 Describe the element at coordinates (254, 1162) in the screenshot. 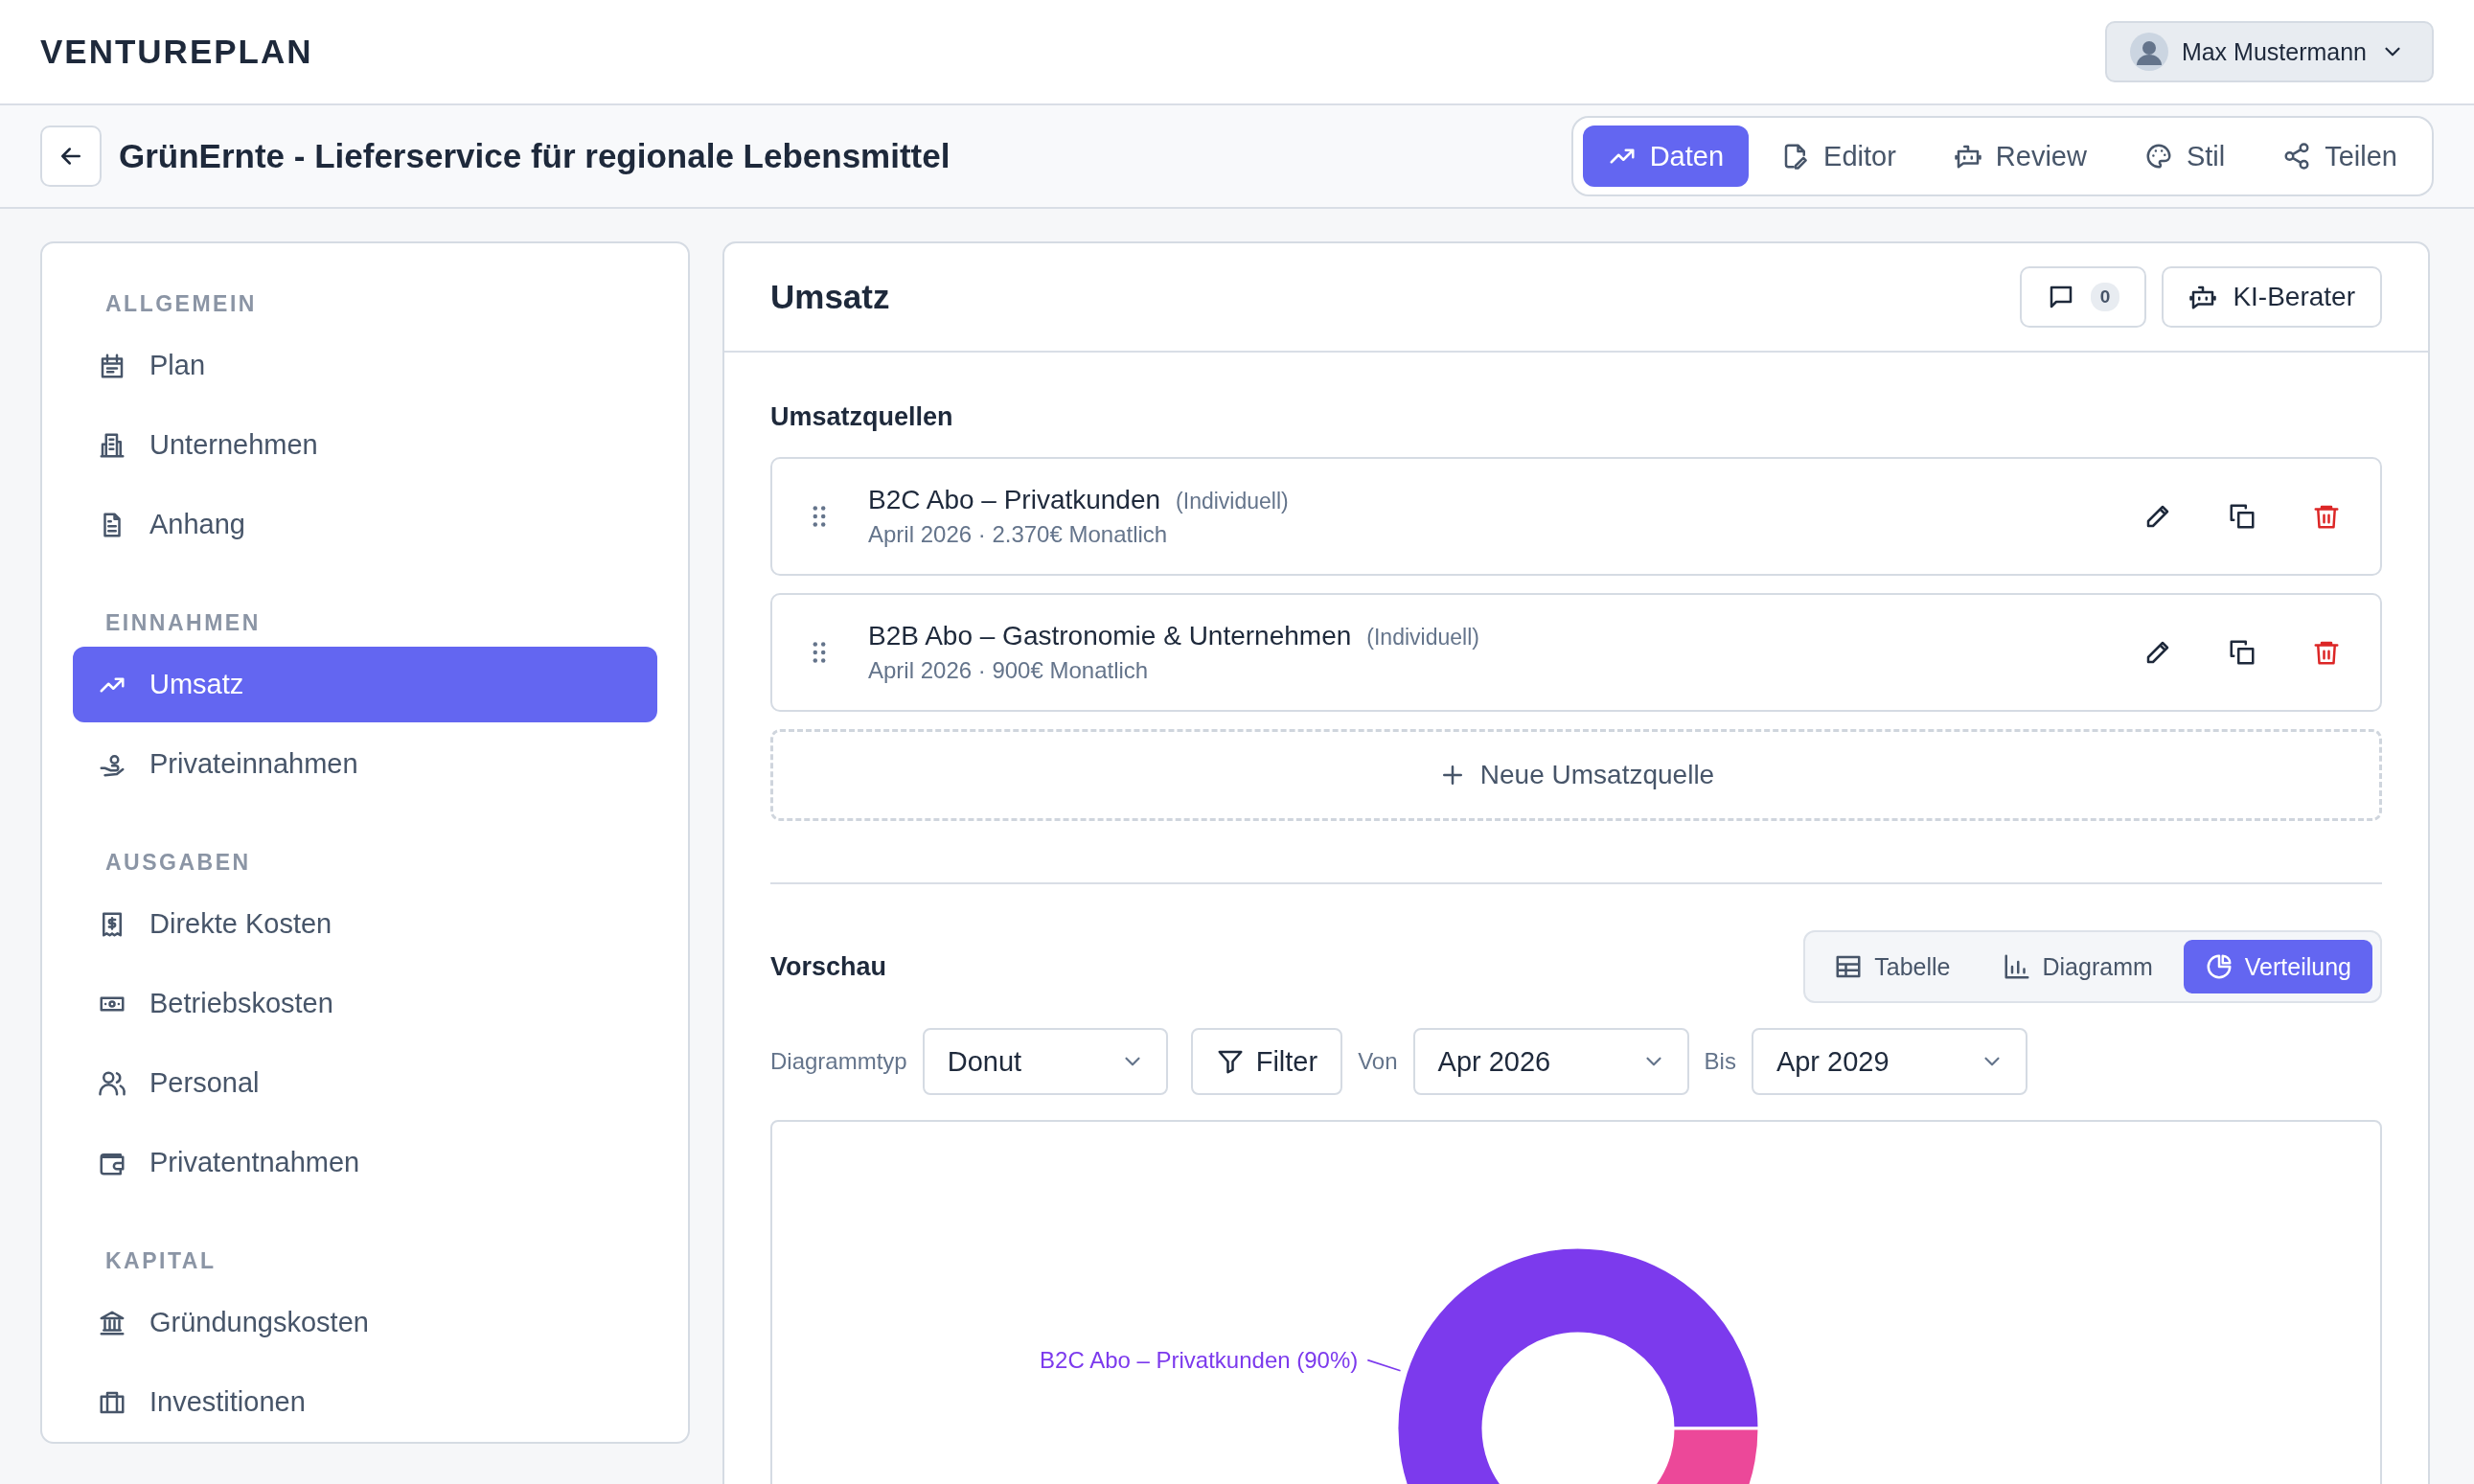

I see `sidebar-item-label: Privatentnahmen` at that location.